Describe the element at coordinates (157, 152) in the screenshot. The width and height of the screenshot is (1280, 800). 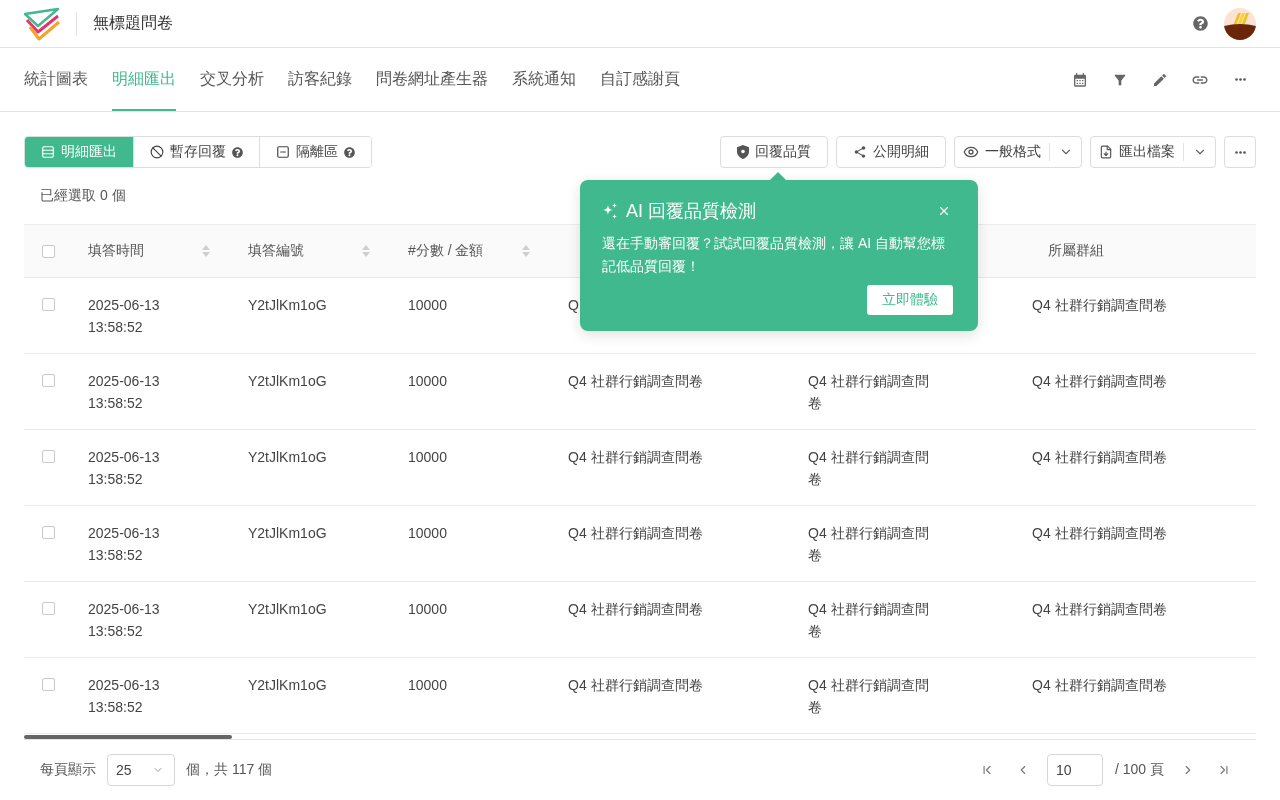
I see `ban-icon` at that location.